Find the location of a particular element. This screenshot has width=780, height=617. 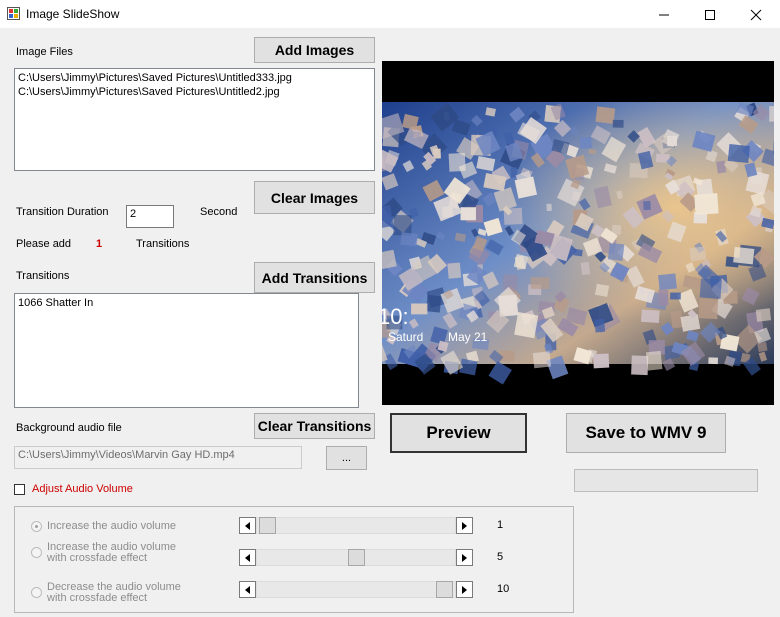

preview-clock-text: 10: is located at coordinates (395, 316).